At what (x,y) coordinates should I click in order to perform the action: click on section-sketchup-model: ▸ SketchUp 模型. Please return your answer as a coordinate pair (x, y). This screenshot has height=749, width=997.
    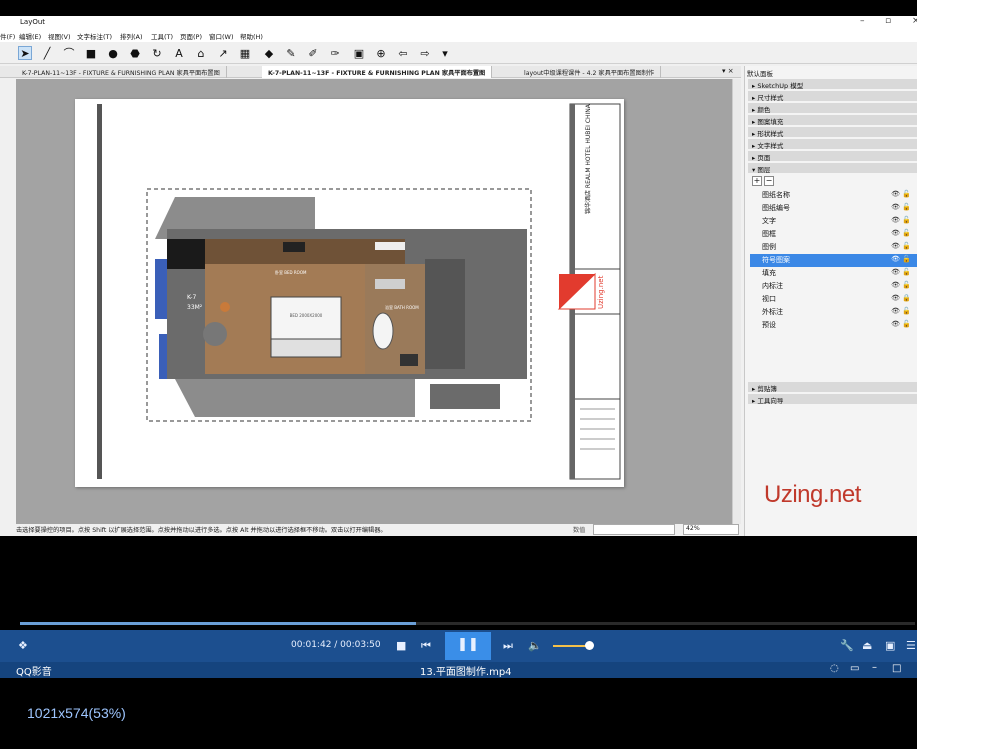
    Looking at the image, I should click on (832, 84).